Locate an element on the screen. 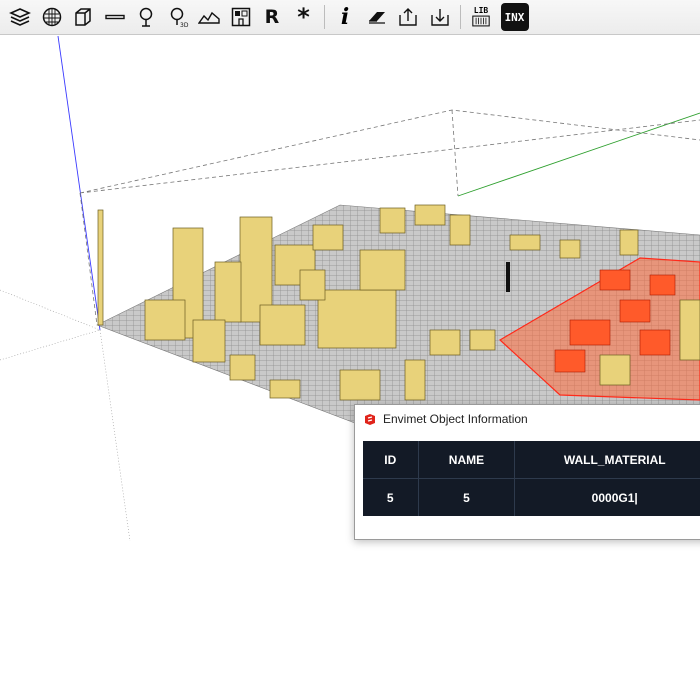  library-icon: LIB is located at coordinates (481, 17).